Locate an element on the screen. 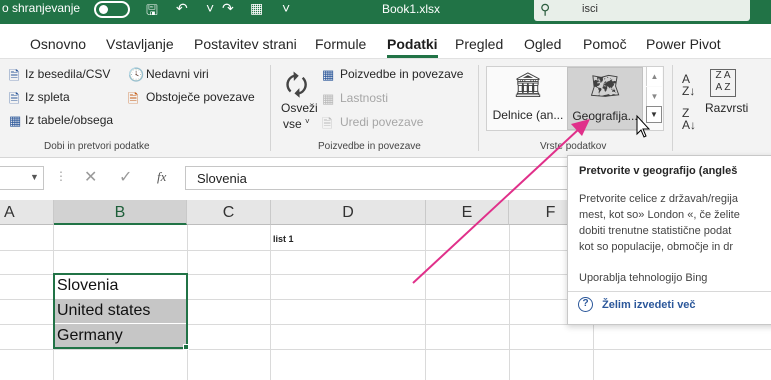 This screenshot has width=771, height=380. redo-icon: ↷ is located at coordinates (228, 8).